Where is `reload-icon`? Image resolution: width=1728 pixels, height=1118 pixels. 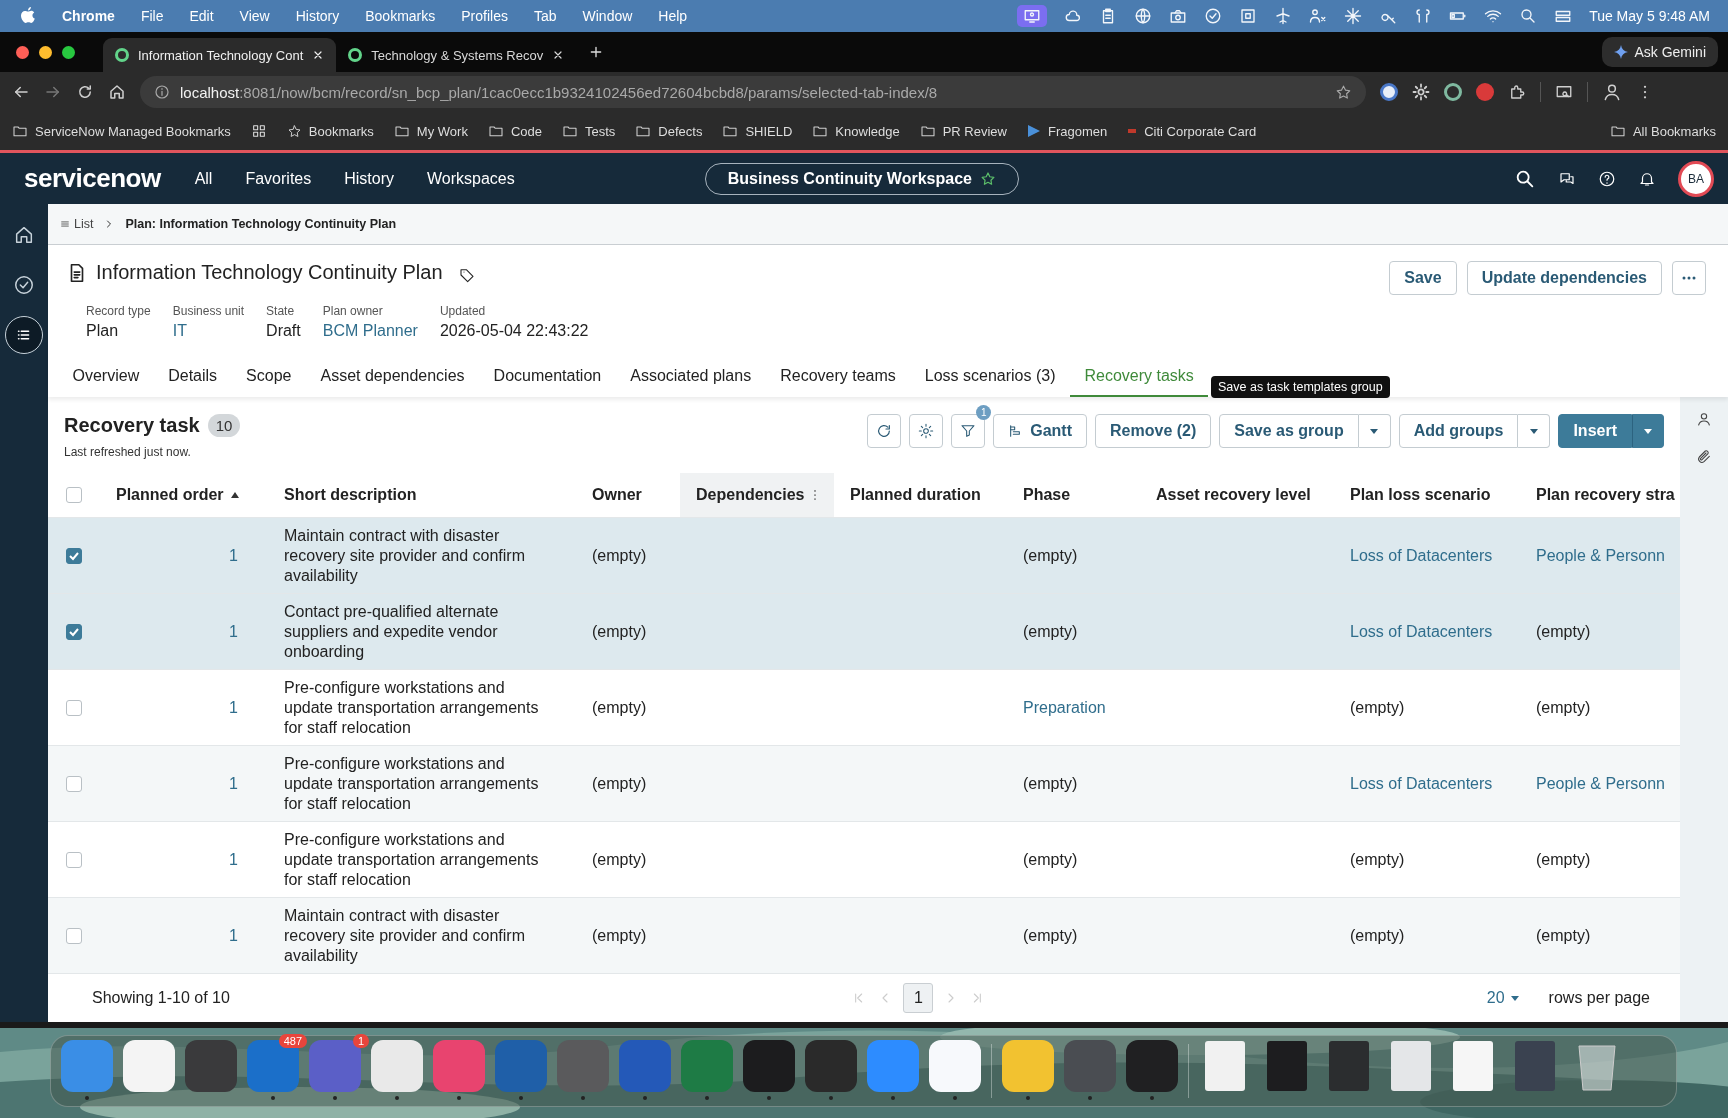 reload-icon is located at coordinates (85, 92).